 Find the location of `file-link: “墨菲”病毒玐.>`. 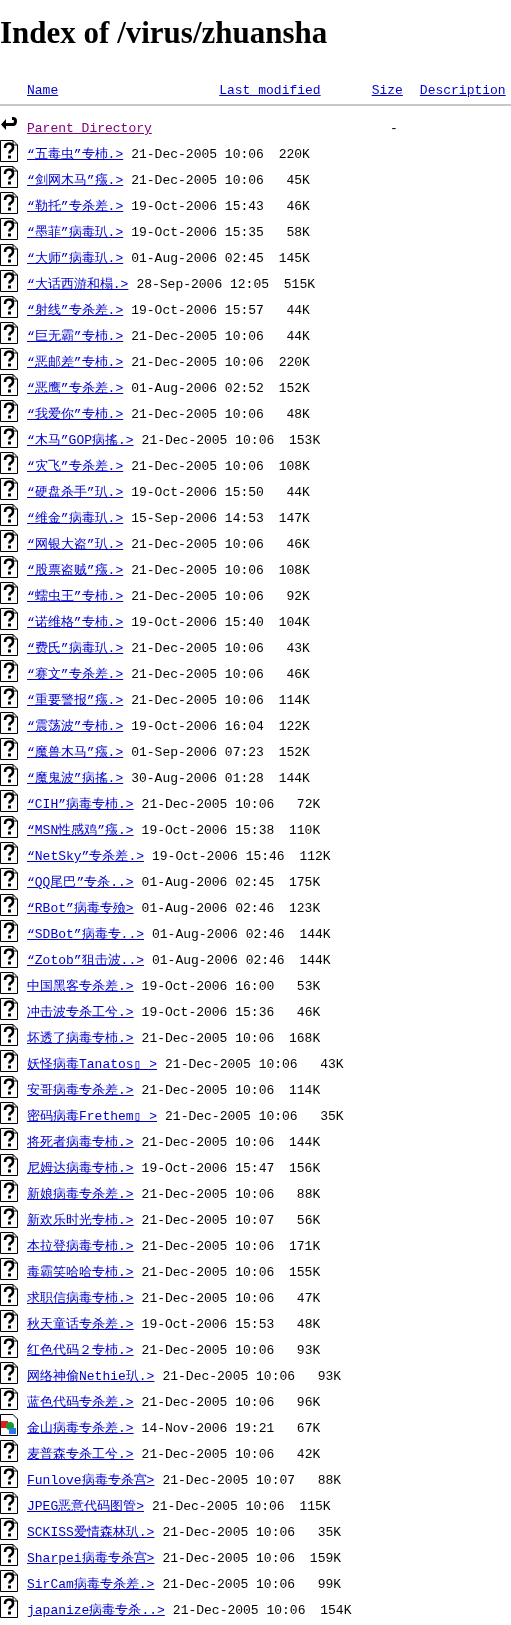

file-link: “墨菲”病毒玐.> is located at coordinates (75, 233).